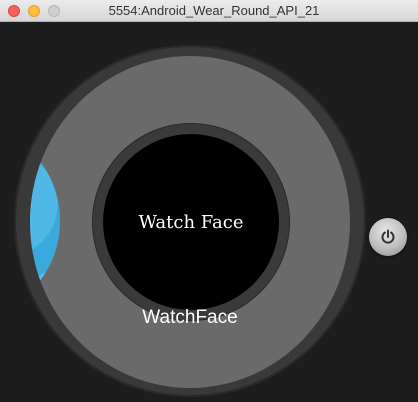 Image resolution: width=418 pixels, height=402 pixels. I want to click on power-button, so click(388, 237).